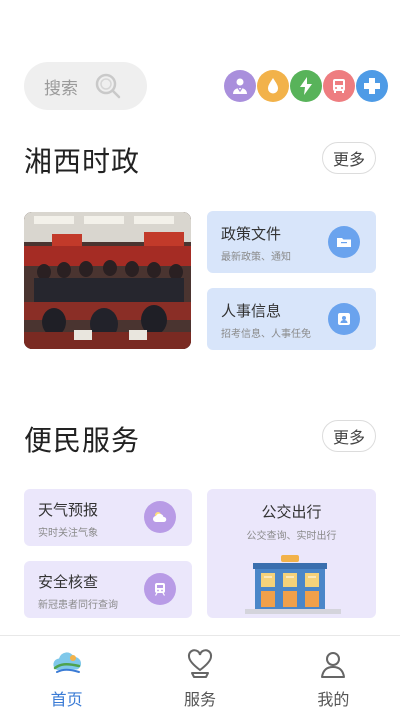  I want to click on search-placeholder: 搜索, so click(61, 88).